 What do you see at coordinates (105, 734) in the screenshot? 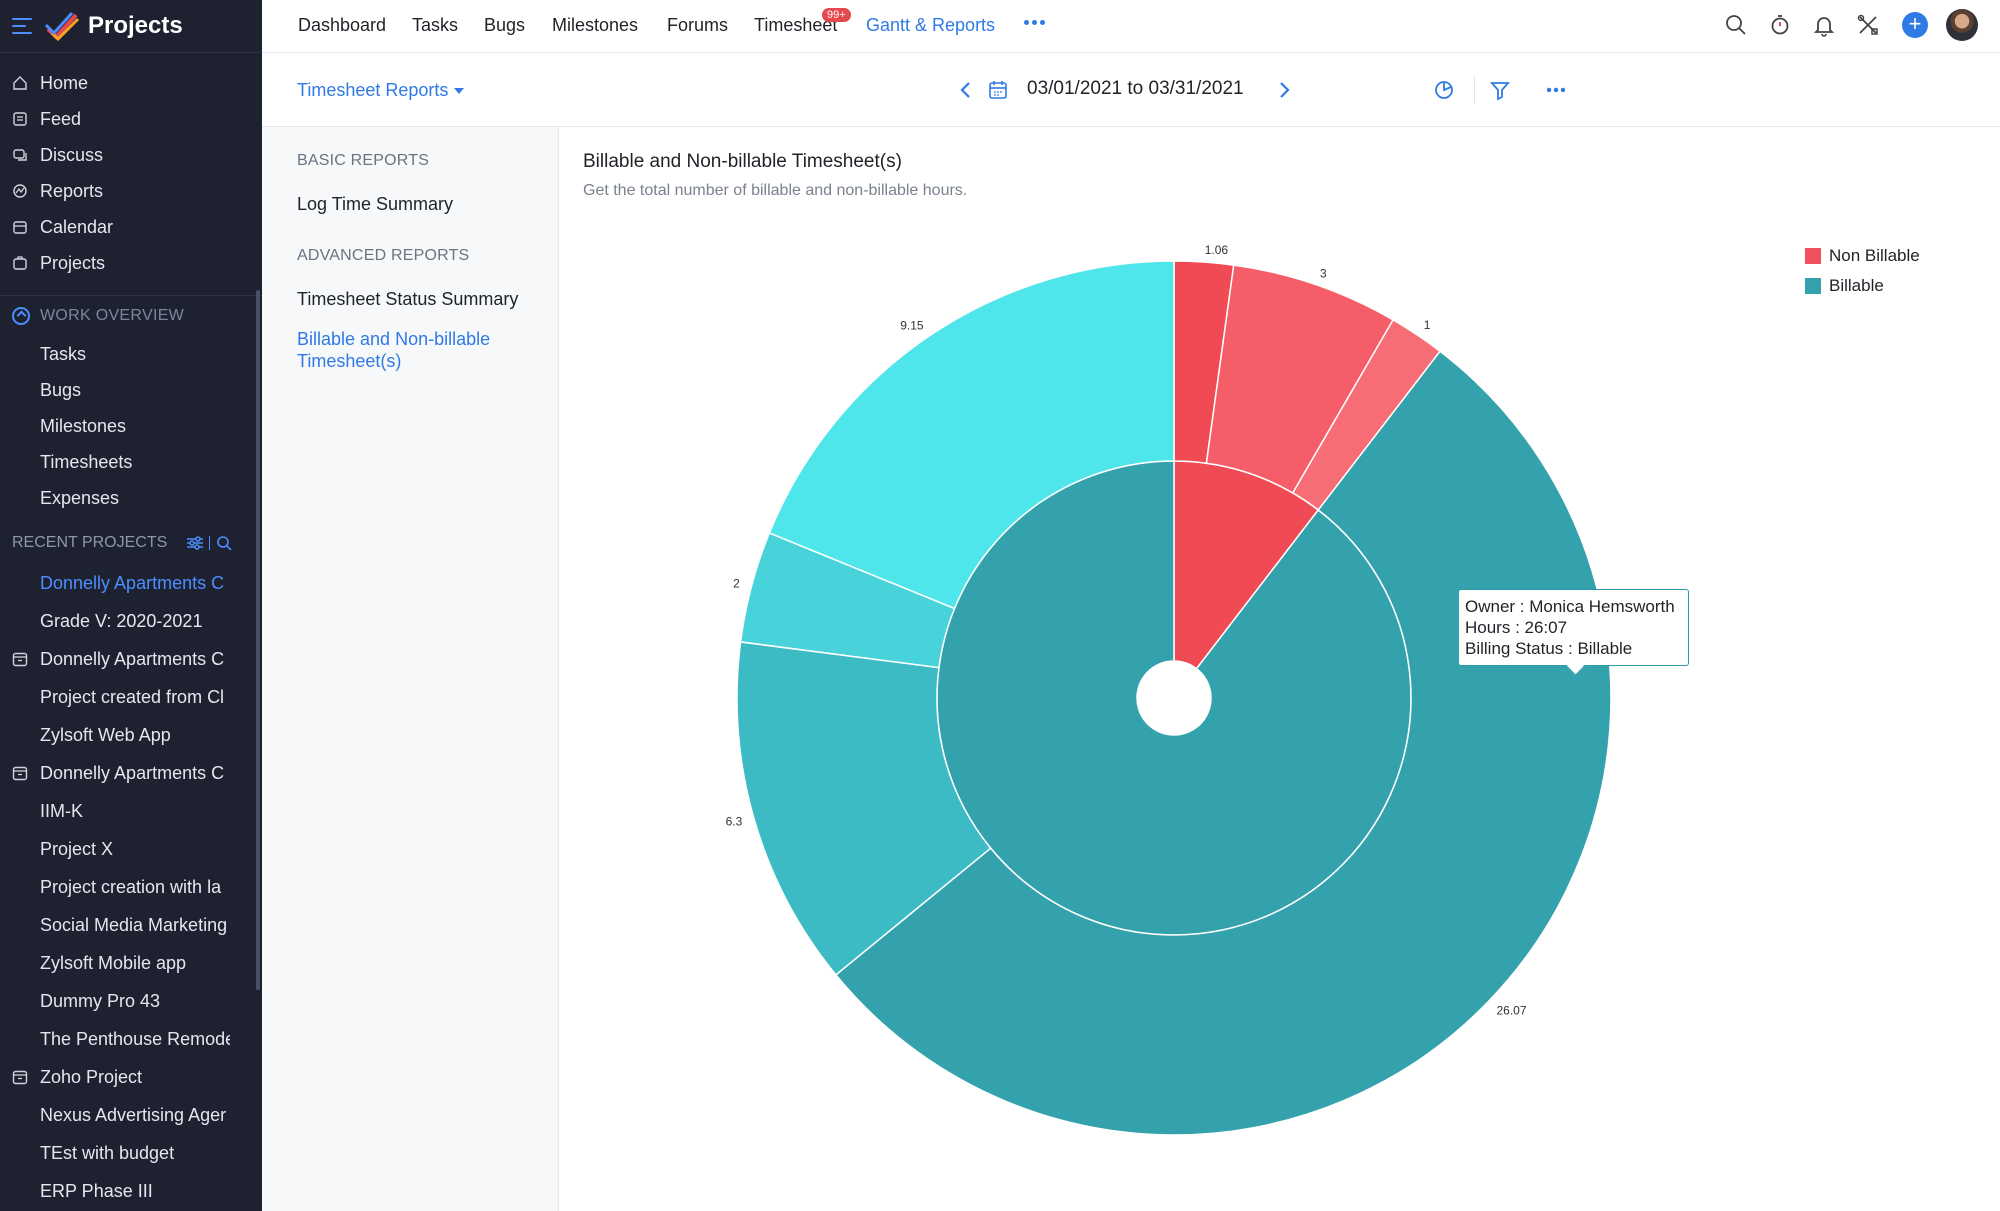
I see `recent-project-label: Zylsoft Web App` at bounding box center [105, 734].